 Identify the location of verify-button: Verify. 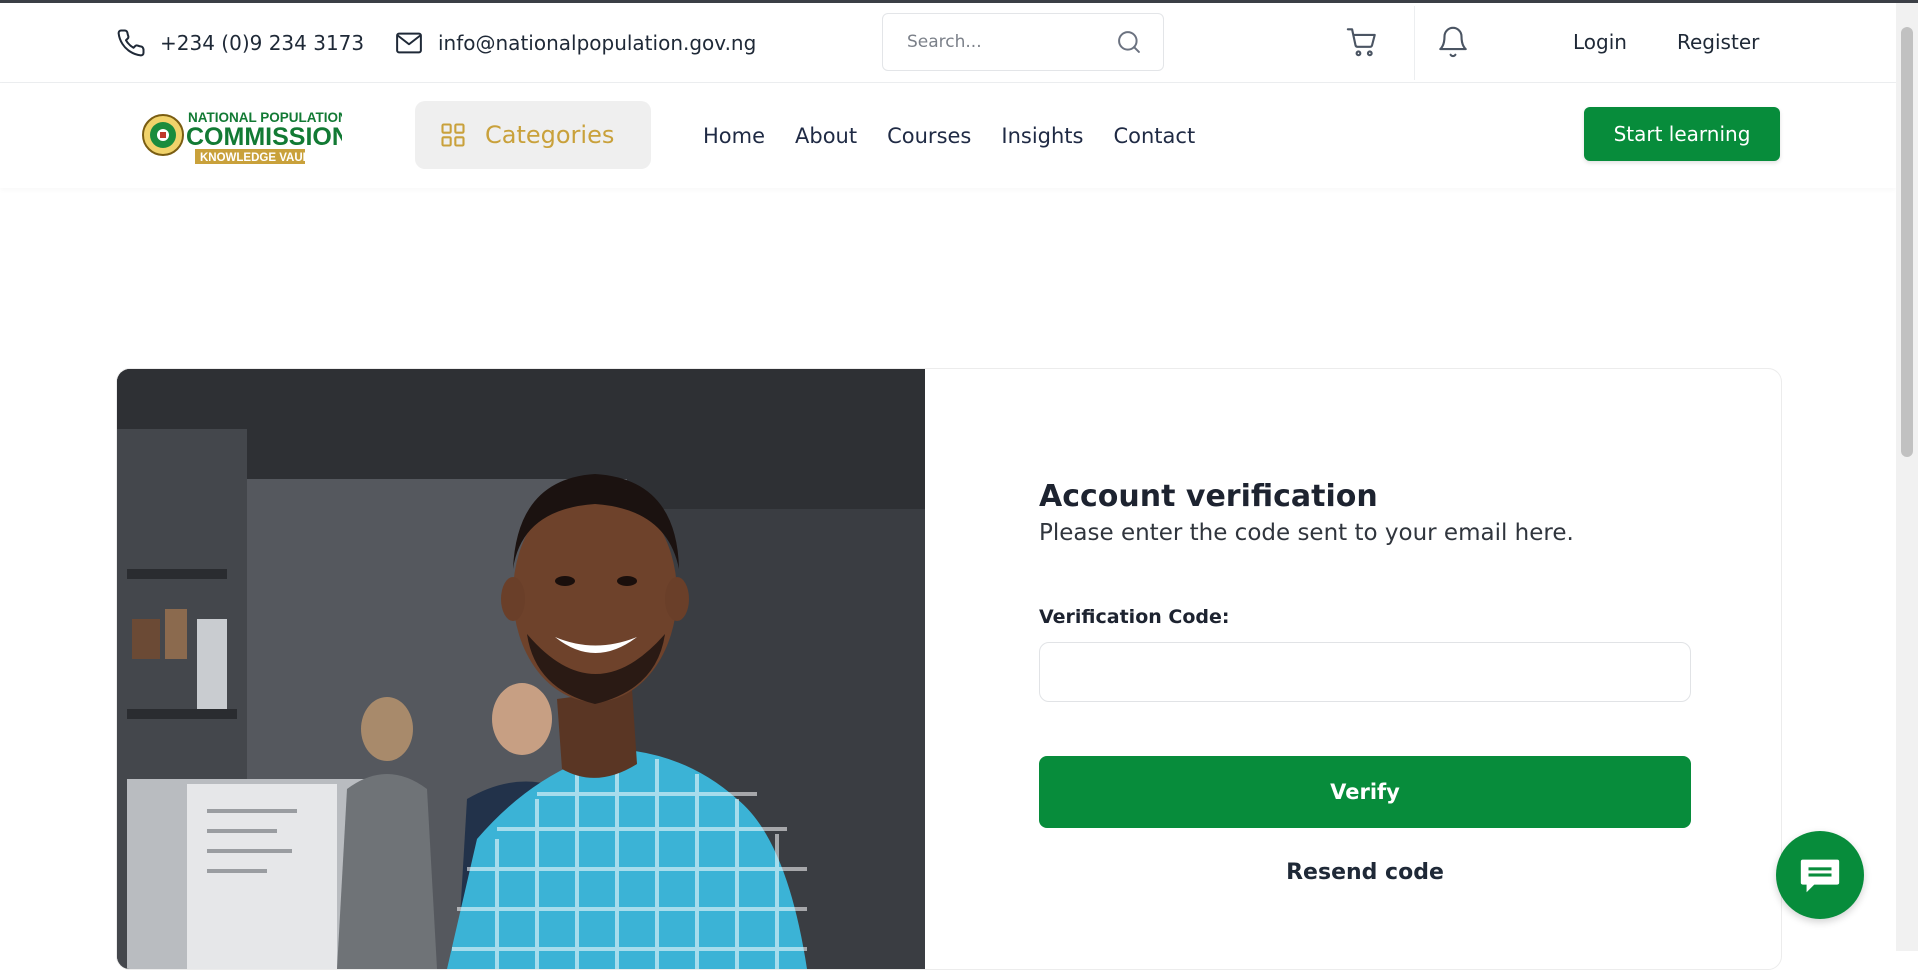
(1365, 792).